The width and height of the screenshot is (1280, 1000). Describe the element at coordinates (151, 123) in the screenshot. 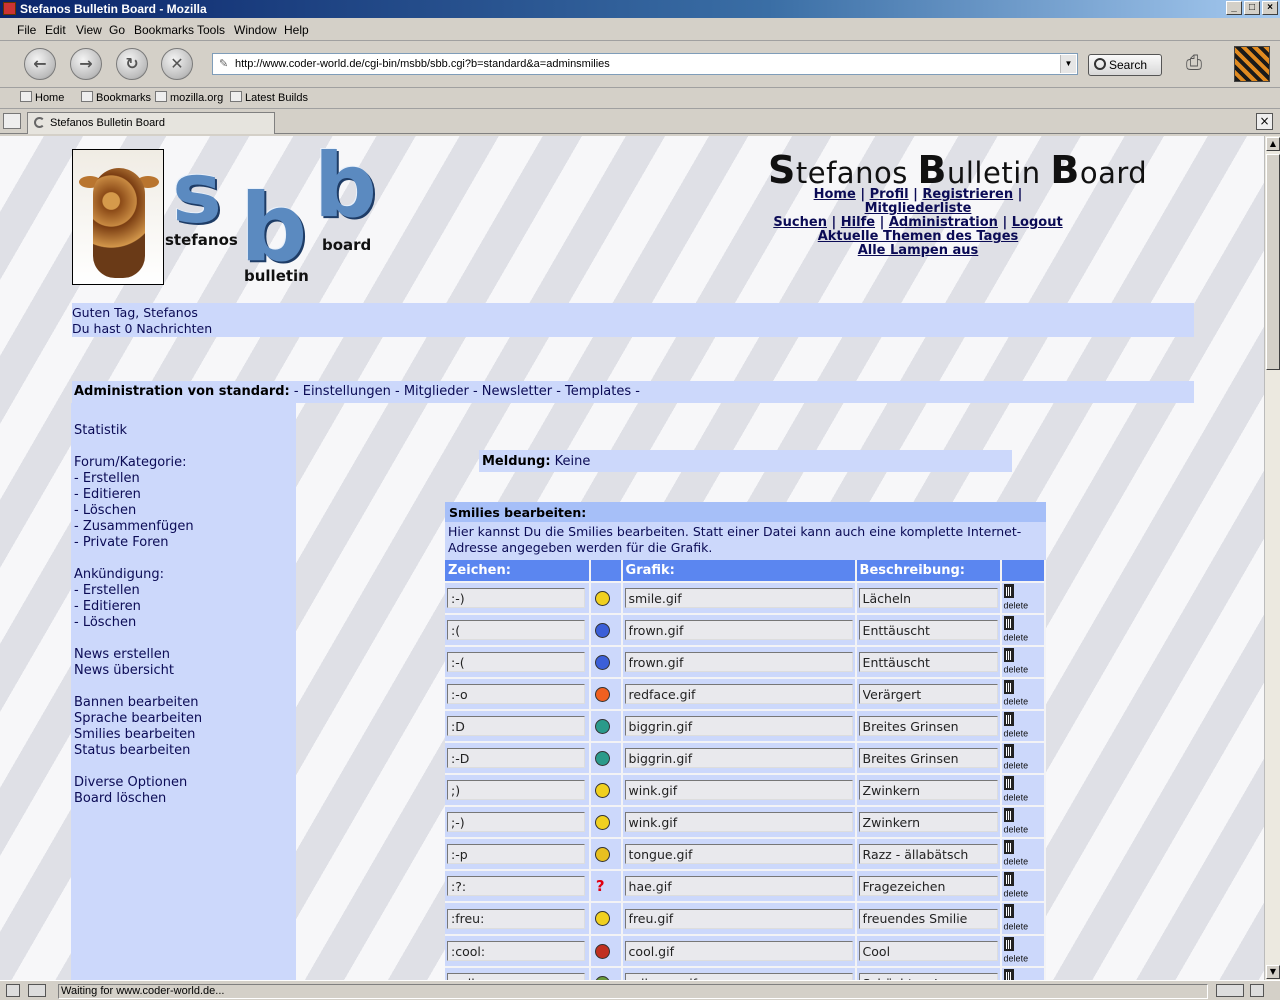

I see `tab-stefanos-bulletin-board: Stefanos Bulletin Board` at that location.